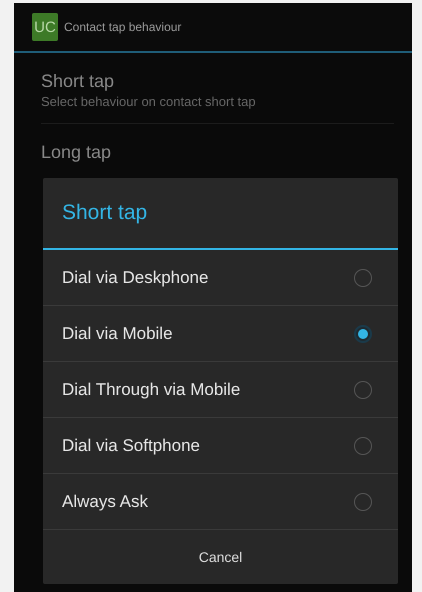 The width and height of the screenshot is (422, 592). I want to click on cancel-button: Cancel, so click(220, 557).